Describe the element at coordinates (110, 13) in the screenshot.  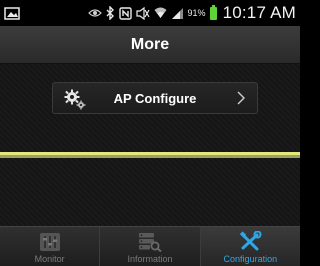
I see `bluetooth-icon` at that location.